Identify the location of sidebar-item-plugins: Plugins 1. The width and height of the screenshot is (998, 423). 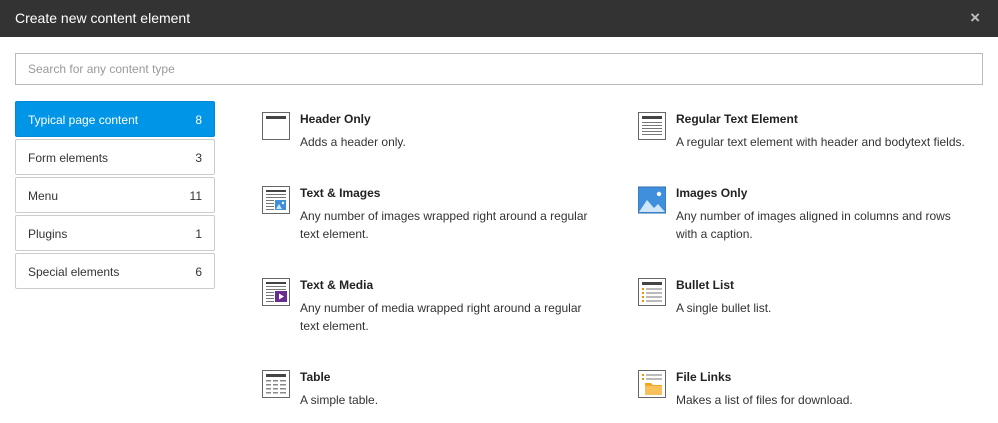
(115, 233).